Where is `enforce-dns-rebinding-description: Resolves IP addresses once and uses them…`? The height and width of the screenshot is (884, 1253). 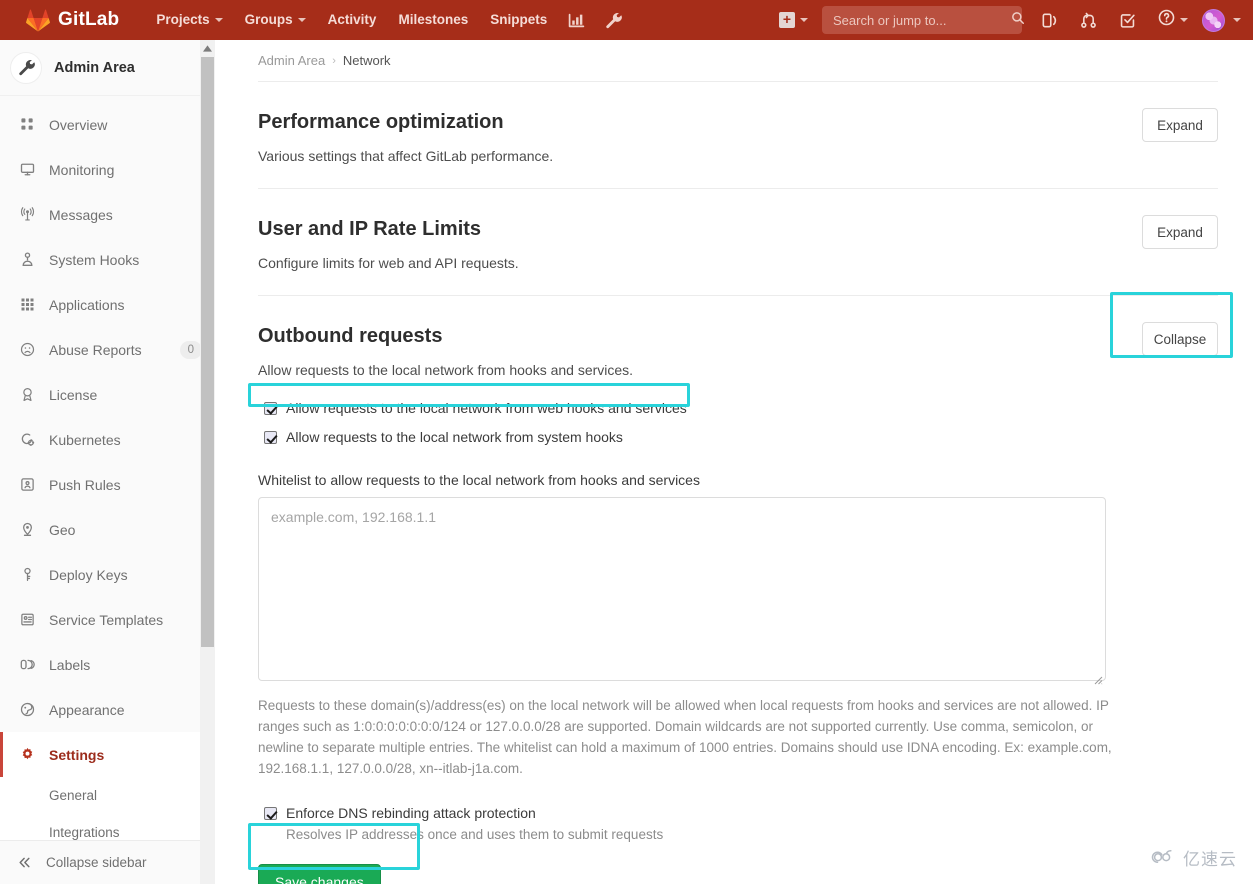
enforce-dns-rebinding-description: Resolves IP addresses once and uses them… is located at coordinates (475, 834).